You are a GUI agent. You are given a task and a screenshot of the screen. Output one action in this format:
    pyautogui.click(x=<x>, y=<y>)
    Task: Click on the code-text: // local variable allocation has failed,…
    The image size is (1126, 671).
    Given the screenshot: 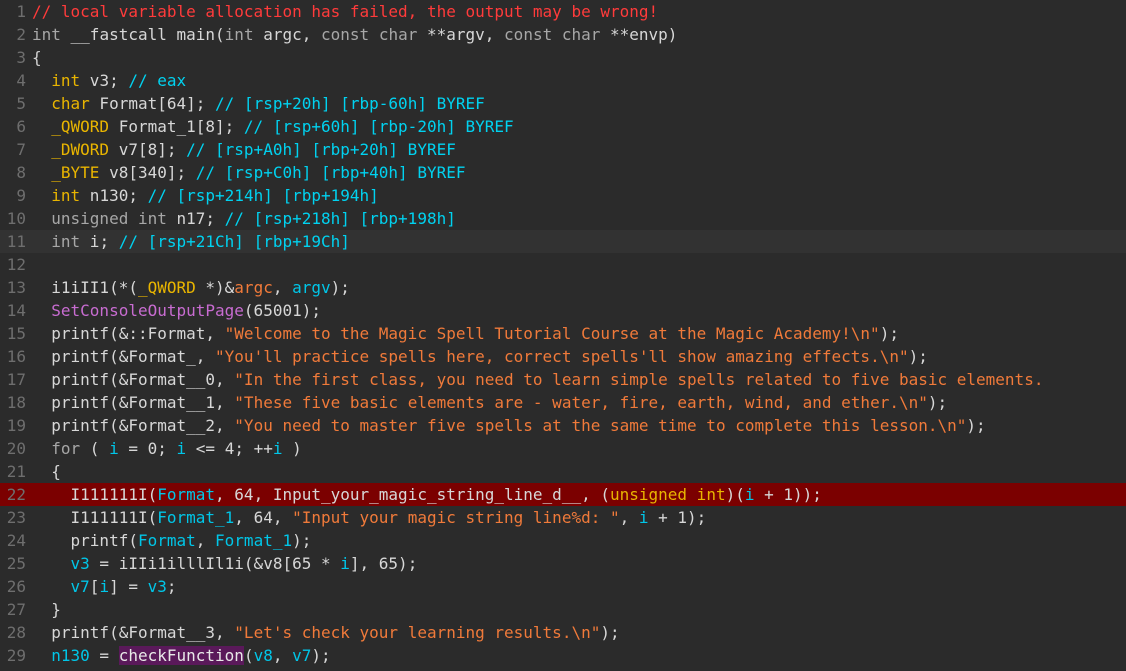 What is the action you would take?
    pyautogui.click(x=345, y=11)
    